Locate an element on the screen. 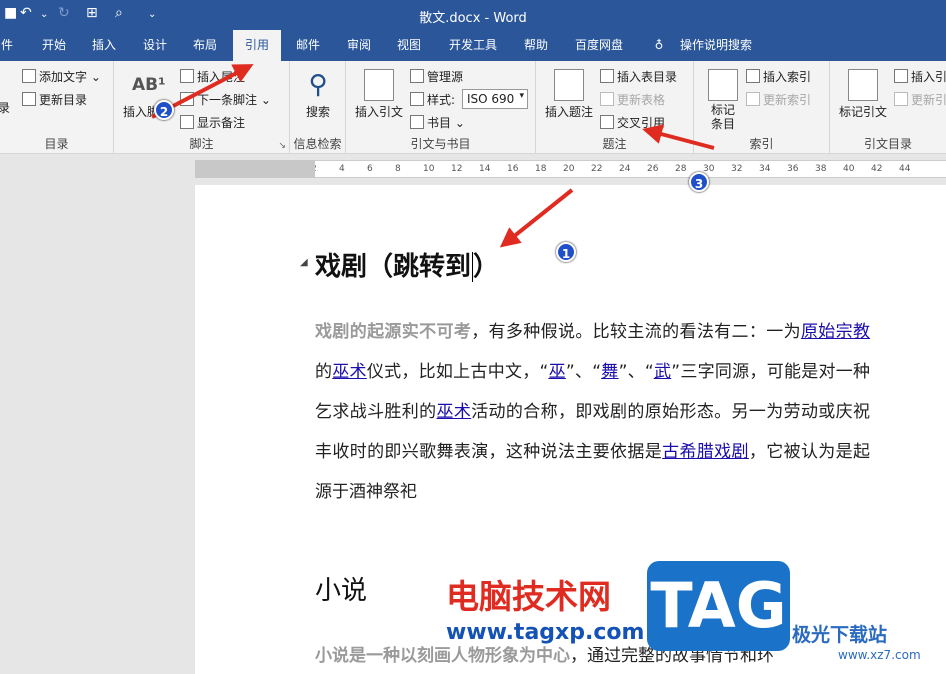  step-badge-3: 3 is located at coordinates (699, 182).